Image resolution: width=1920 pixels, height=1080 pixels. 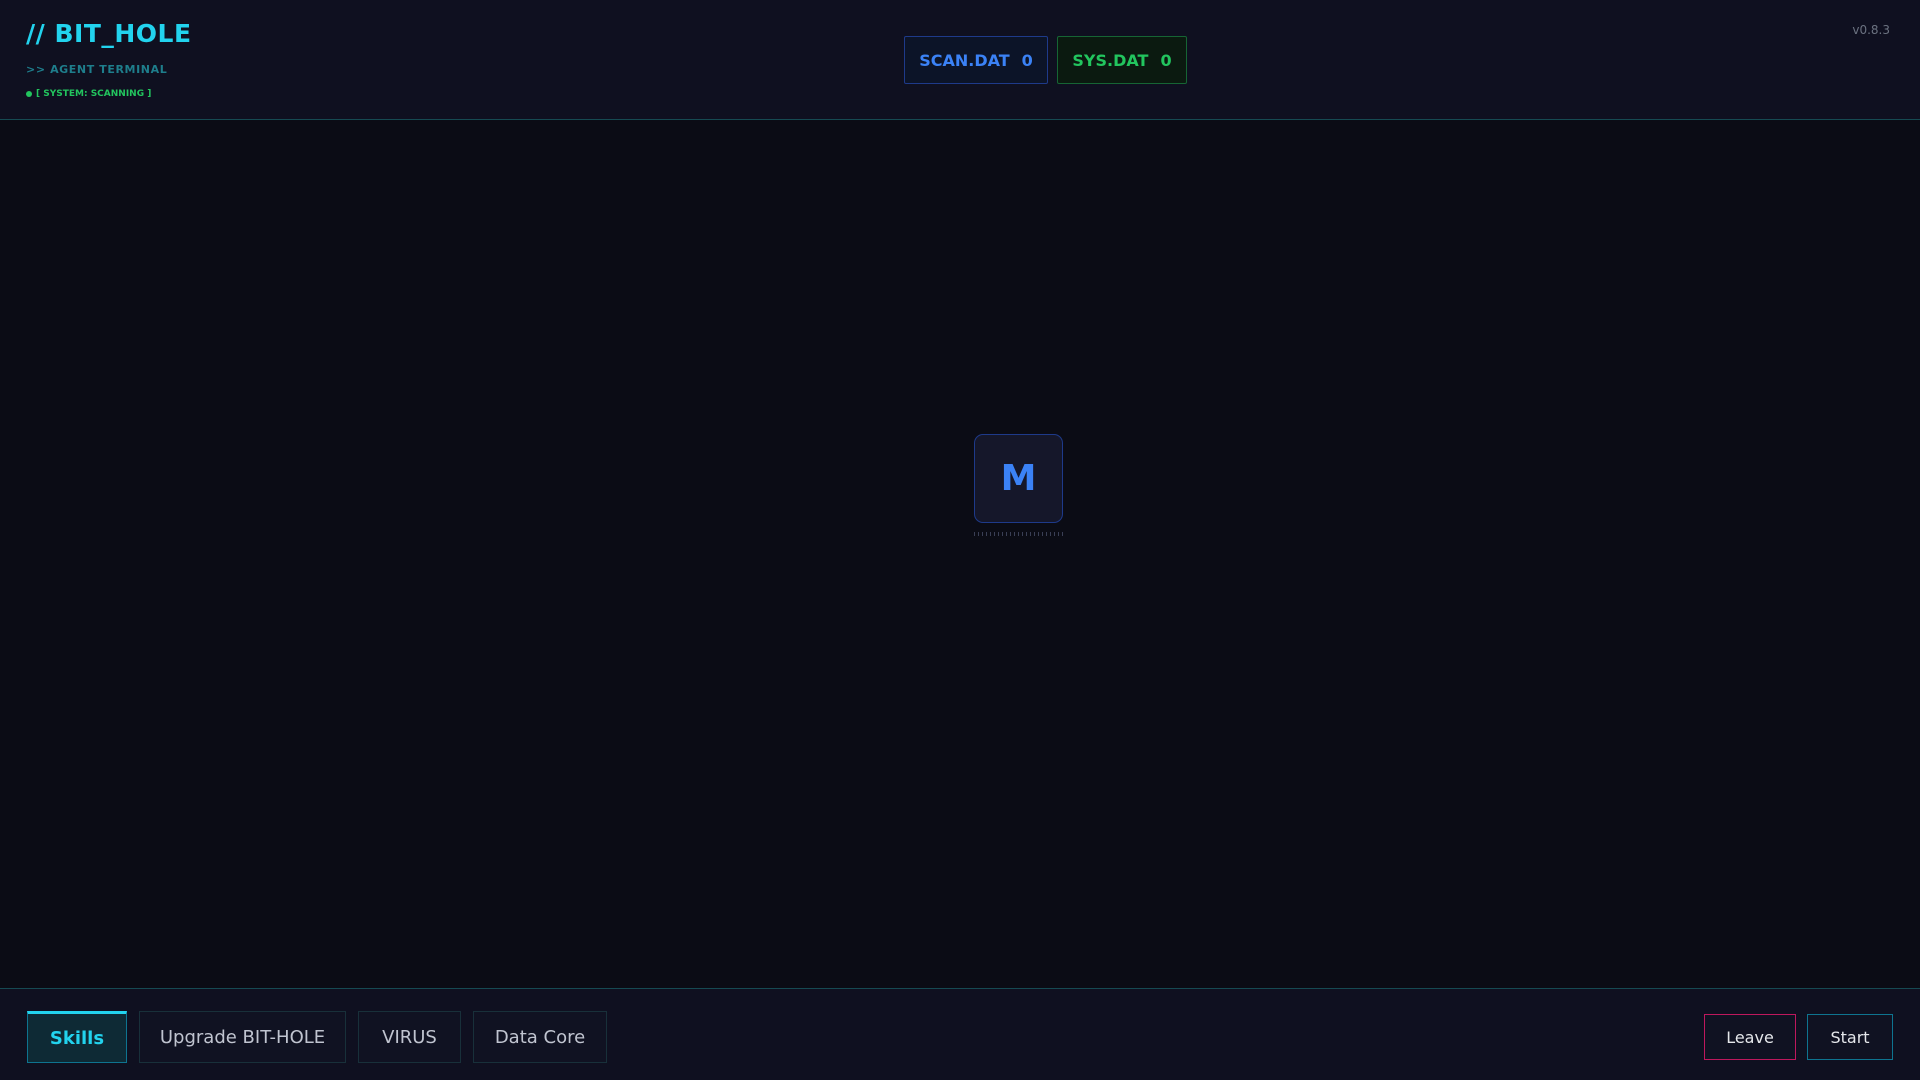 I want to click on tab-upgrade-bit-hole: Upgrade BIT-HOLE, so click(x=242, y=1037).